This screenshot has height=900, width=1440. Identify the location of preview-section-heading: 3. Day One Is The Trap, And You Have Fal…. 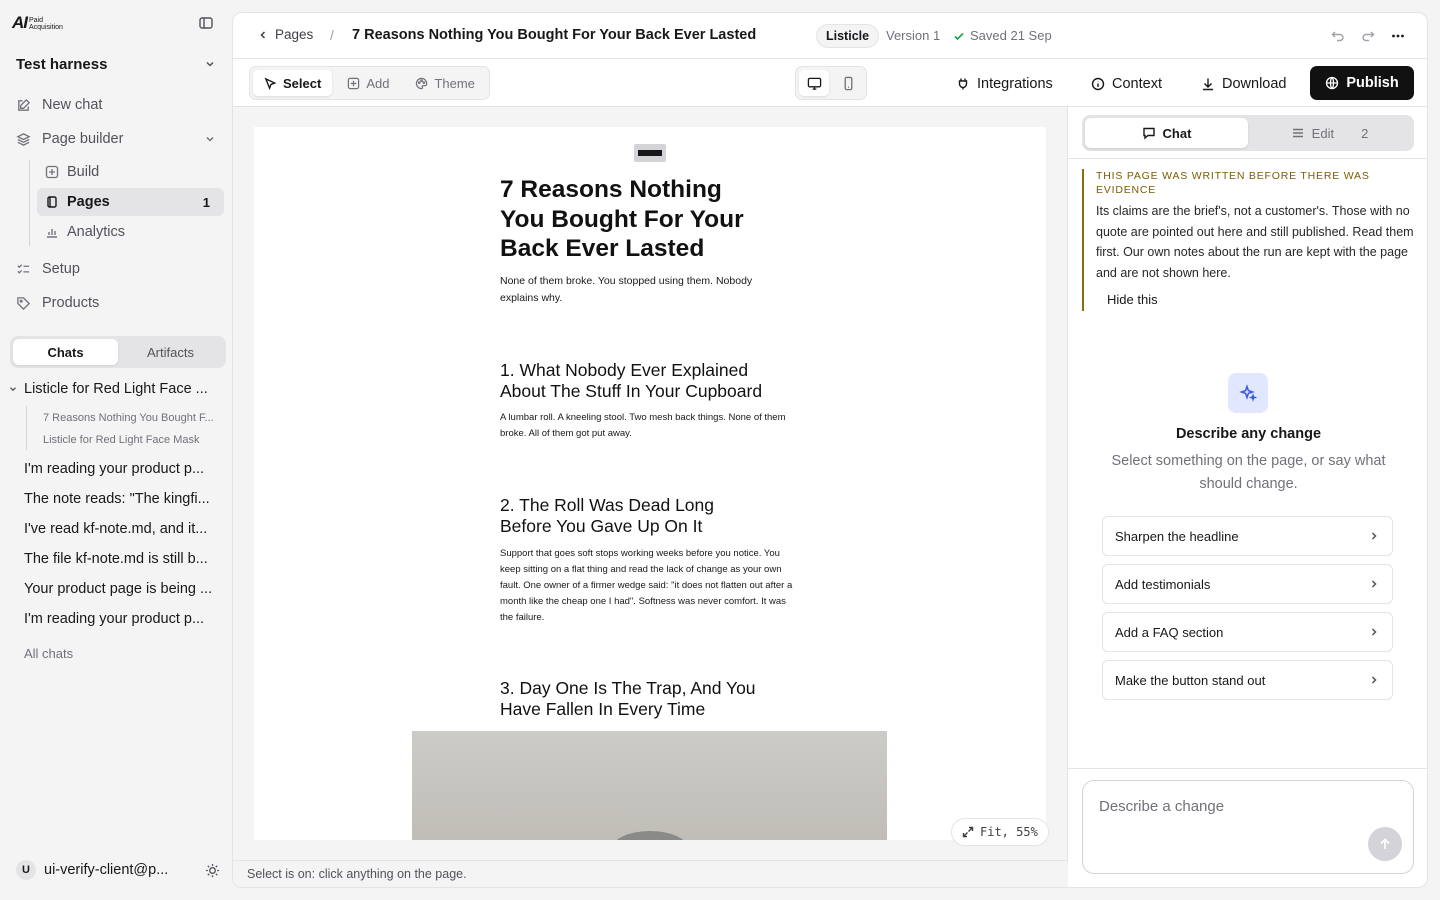
(631, 699).